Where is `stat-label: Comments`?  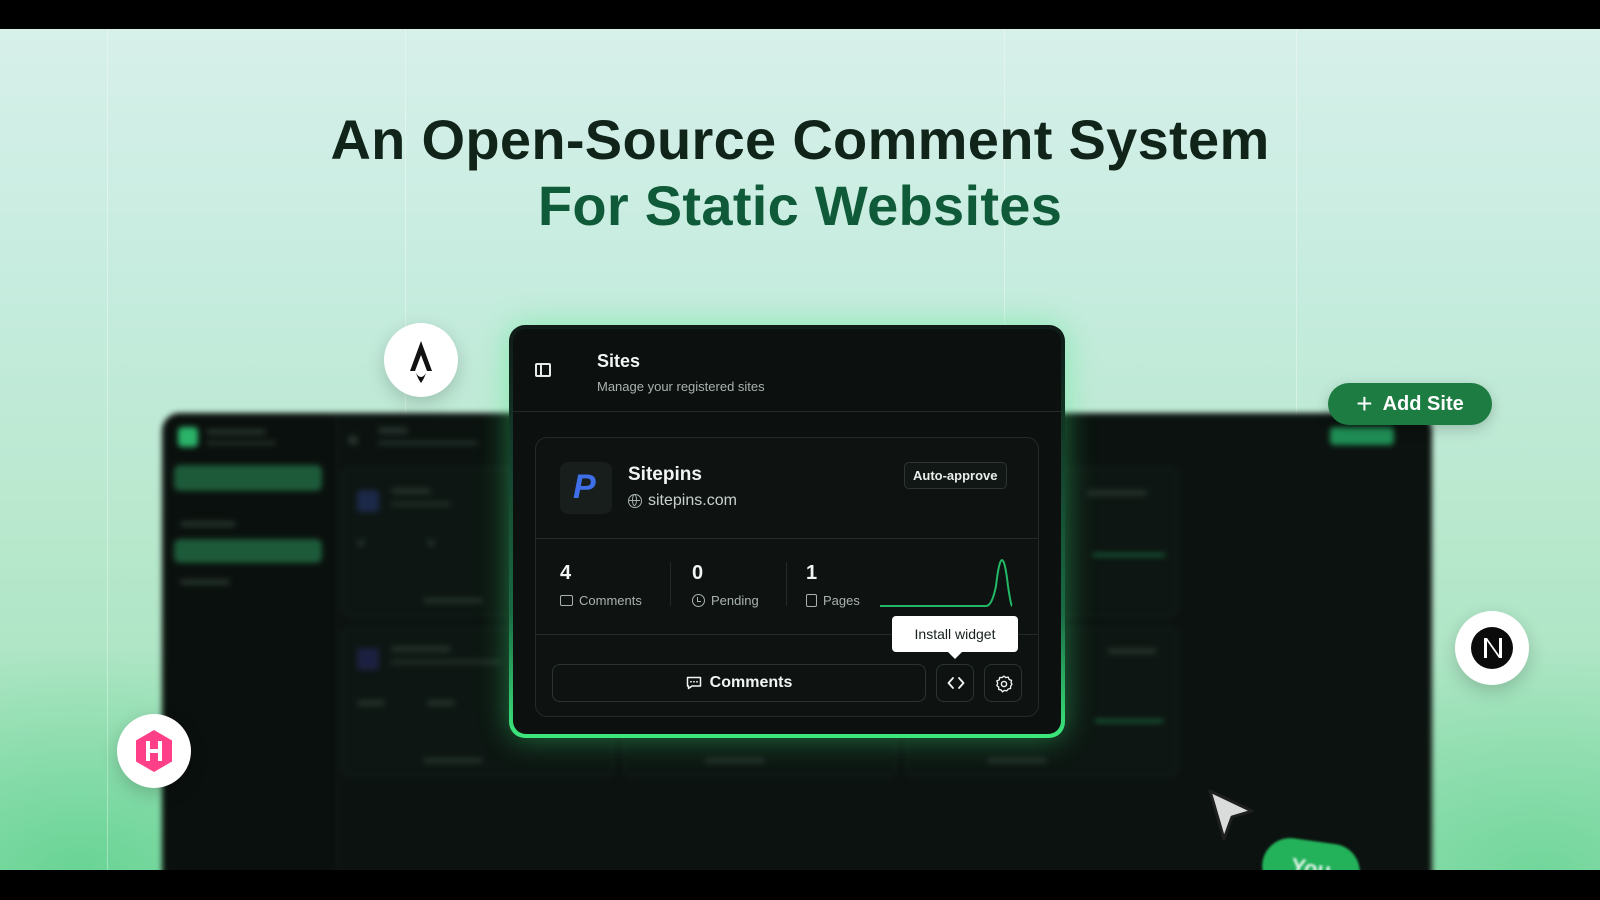 stat-label: Comments is located at coordinates (610, 600).